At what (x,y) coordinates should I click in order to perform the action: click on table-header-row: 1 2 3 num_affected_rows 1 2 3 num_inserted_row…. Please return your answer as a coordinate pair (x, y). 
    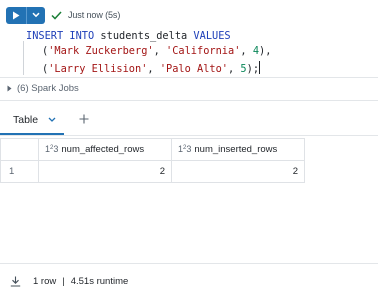
    Looking at the image, I should click on (152, 149).